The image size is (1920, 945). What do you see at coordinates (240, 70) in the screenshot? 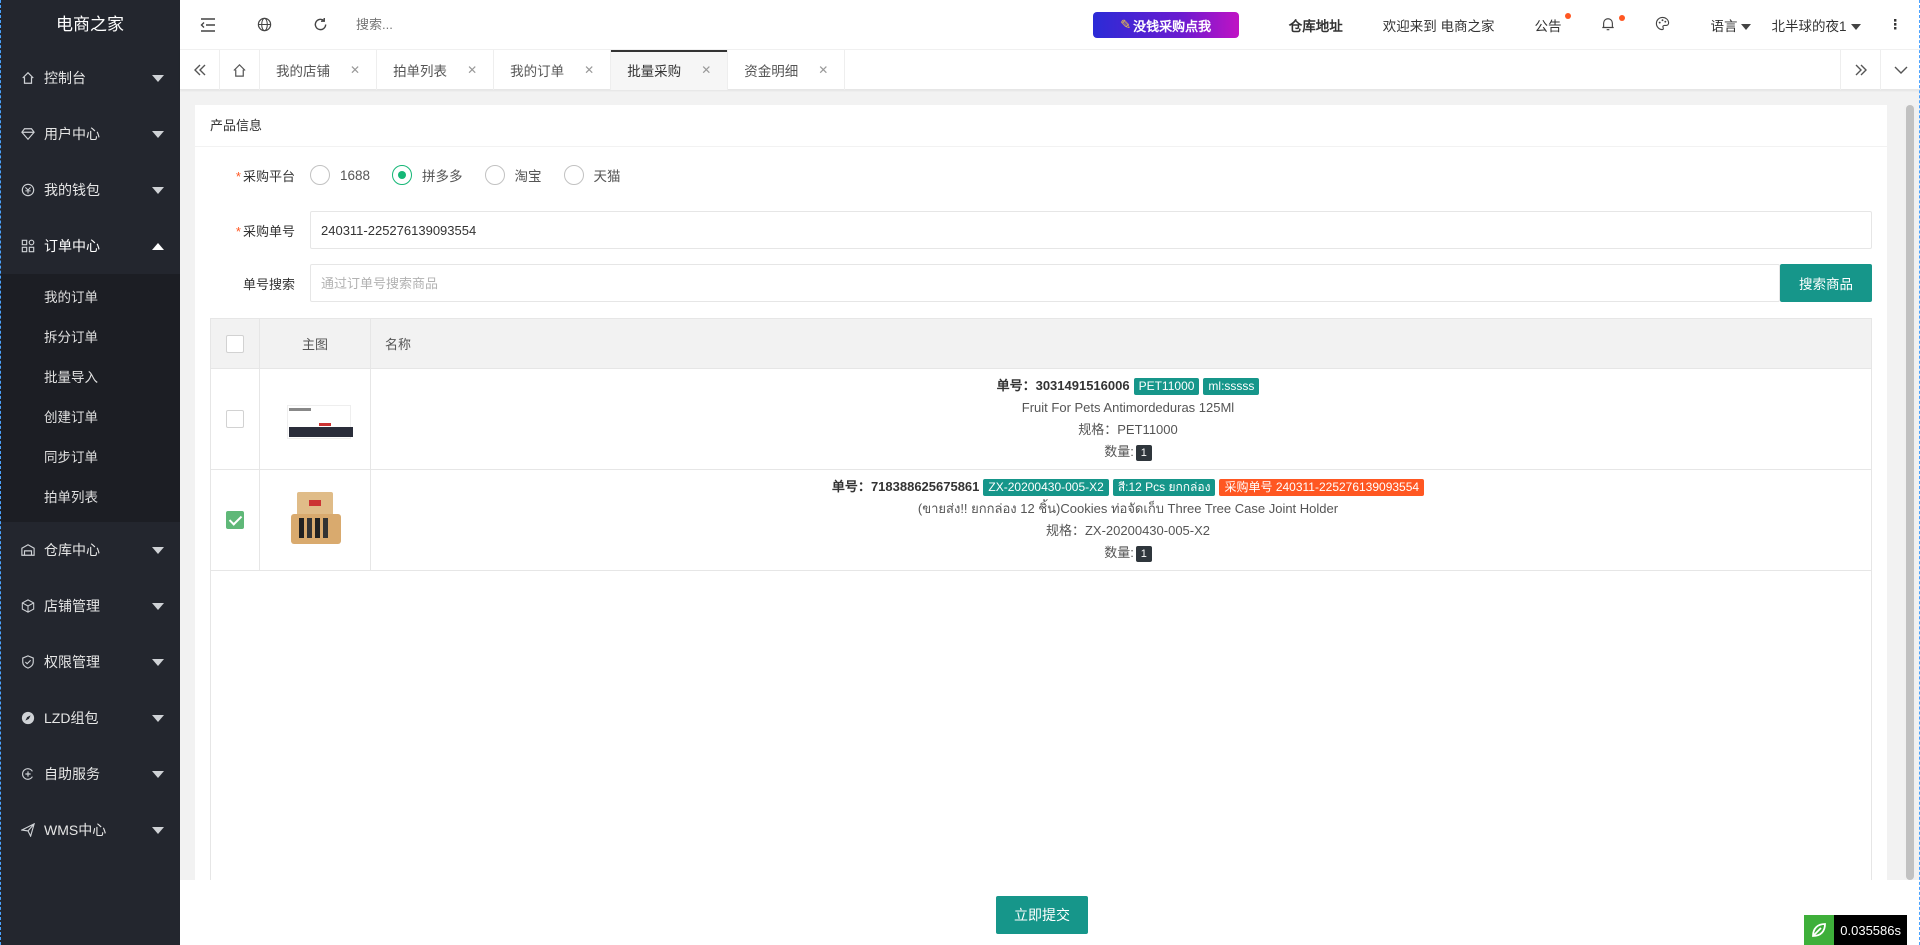
I see `tab-home` at bounding box center [240, 70].